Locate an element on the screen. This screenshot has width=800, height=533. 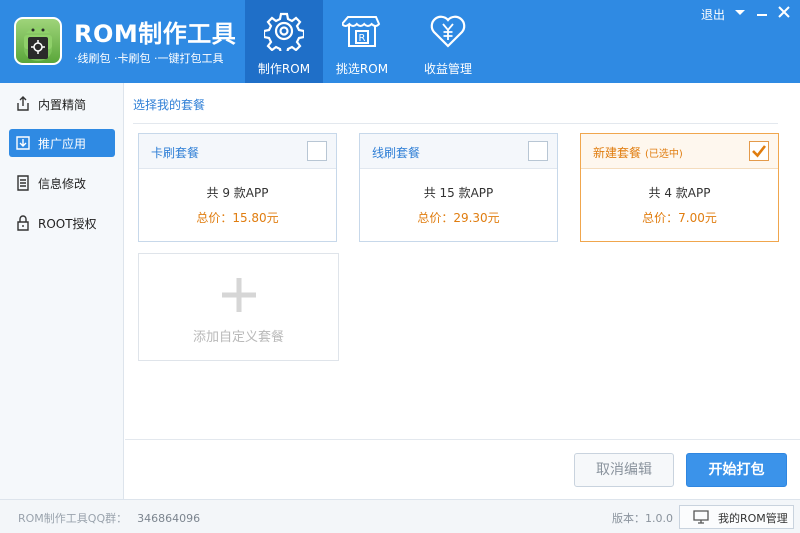
action-divider is located at coordinates (462, 439).